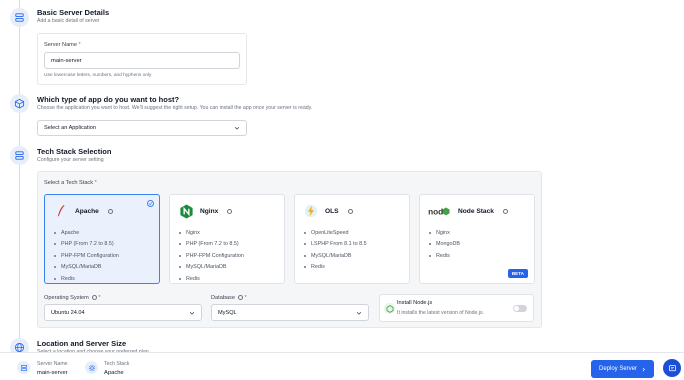 The width and height of the screenshot is (684, 380). I want to click on tech-item: Apache, so click(86, 233).